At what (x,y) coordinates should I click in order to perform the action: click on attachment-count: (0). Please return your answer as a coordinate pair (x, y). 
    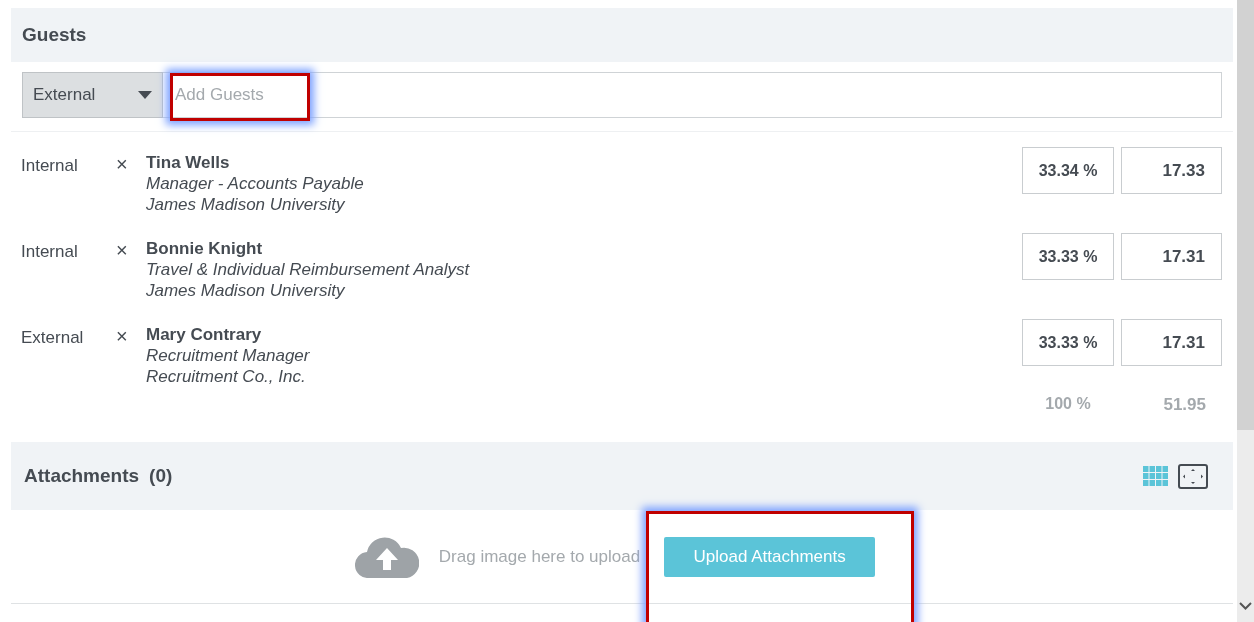
    Looking at the image, I should click on (161, 475).